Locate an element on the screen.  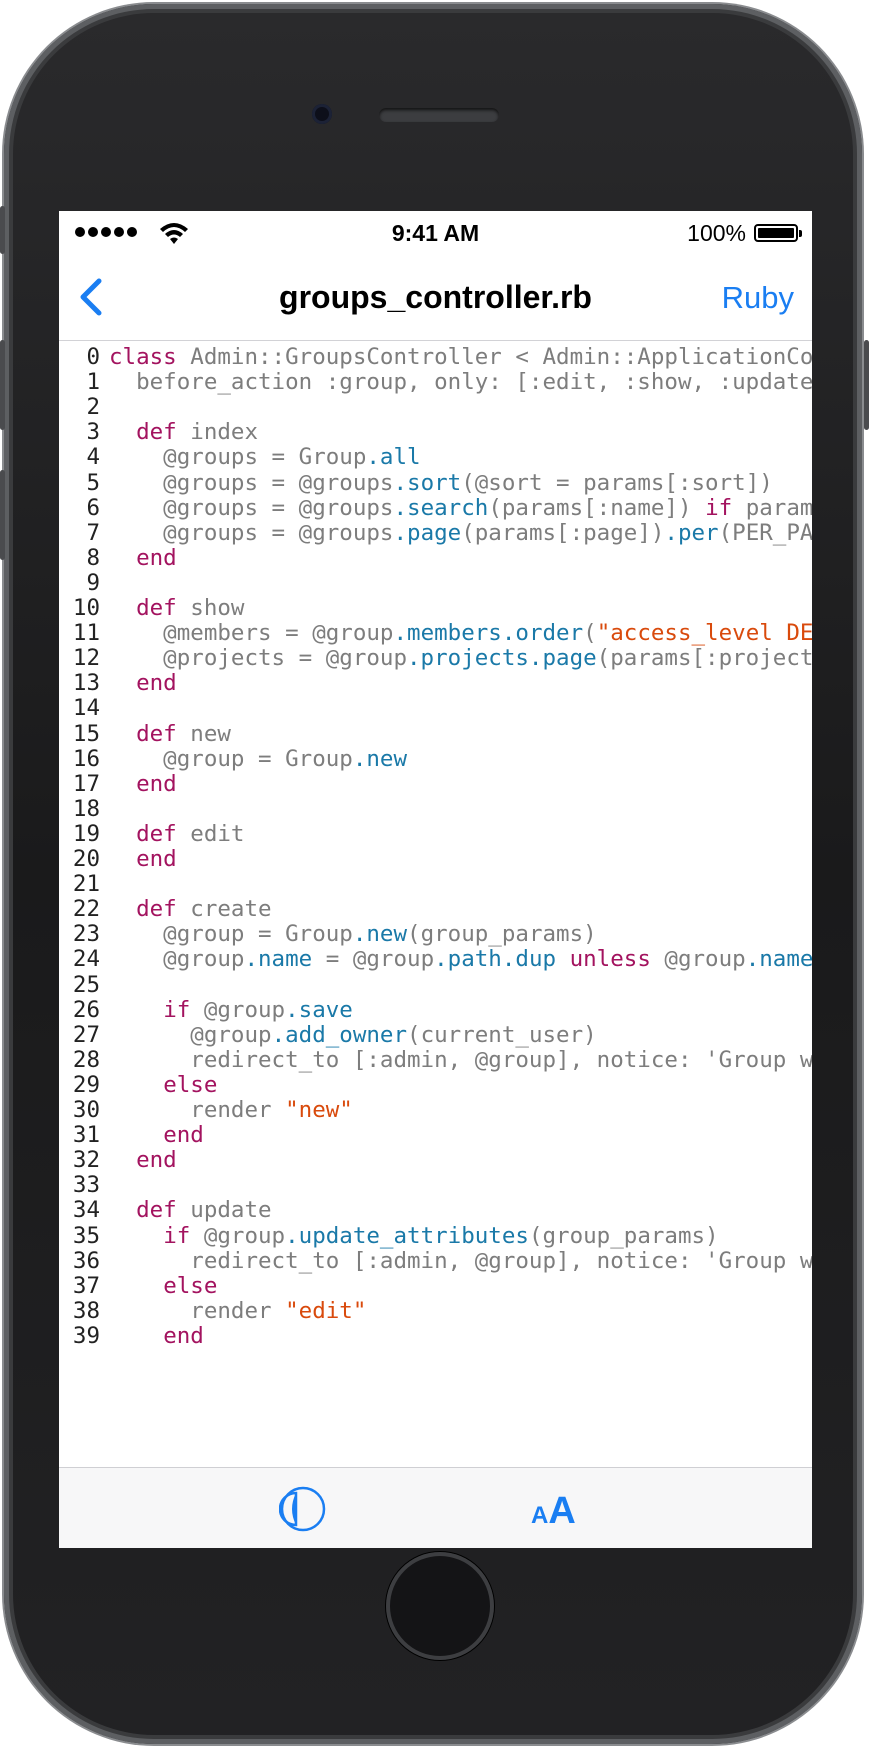
code-line: 38 render "edit" is located at coordinates (435, 1311).